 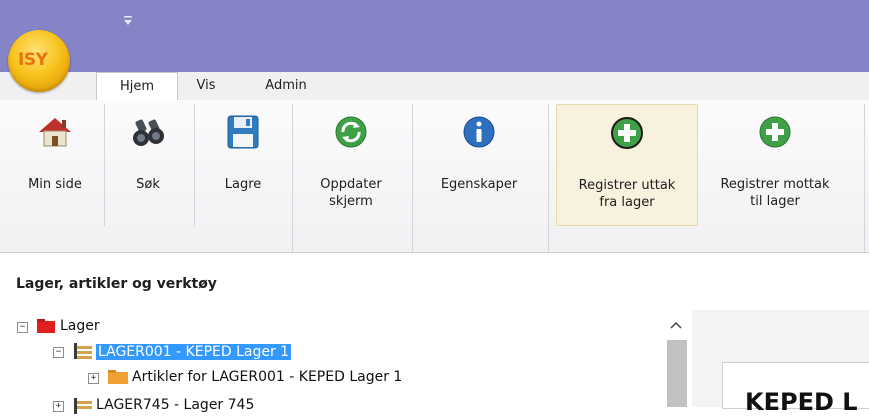 What do you see at coordinates (148, 184) in the screenshot?
I see `sok-label: Søk` at bounding box center [148, 184].